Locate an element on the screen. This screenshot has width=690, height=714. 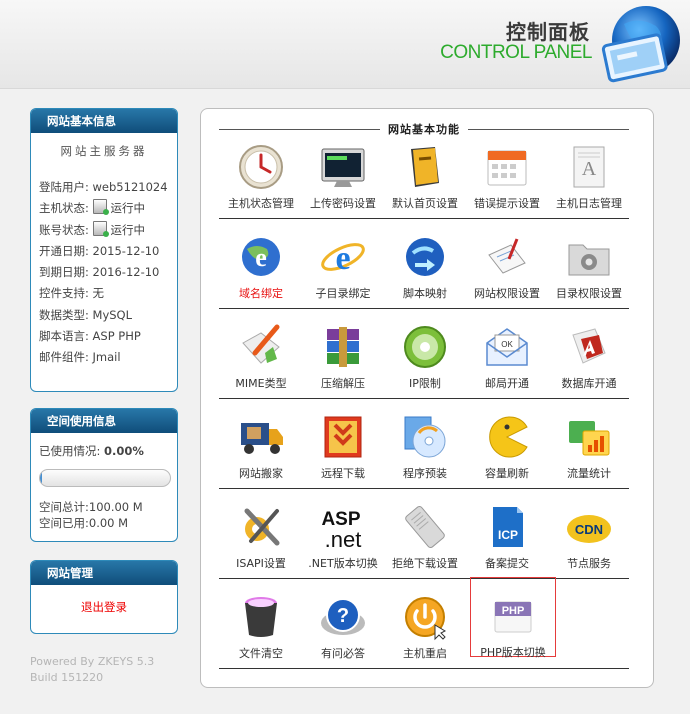
globe-arrows-icon is located at coordinates (425, 257).